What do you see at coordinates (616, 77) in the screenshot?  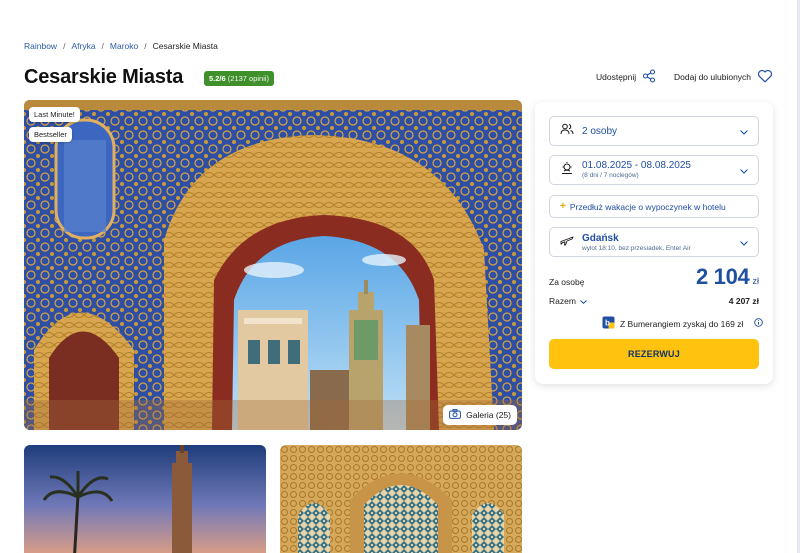 I see `share-label: Udostępnij` at bounding box center [616, 77].